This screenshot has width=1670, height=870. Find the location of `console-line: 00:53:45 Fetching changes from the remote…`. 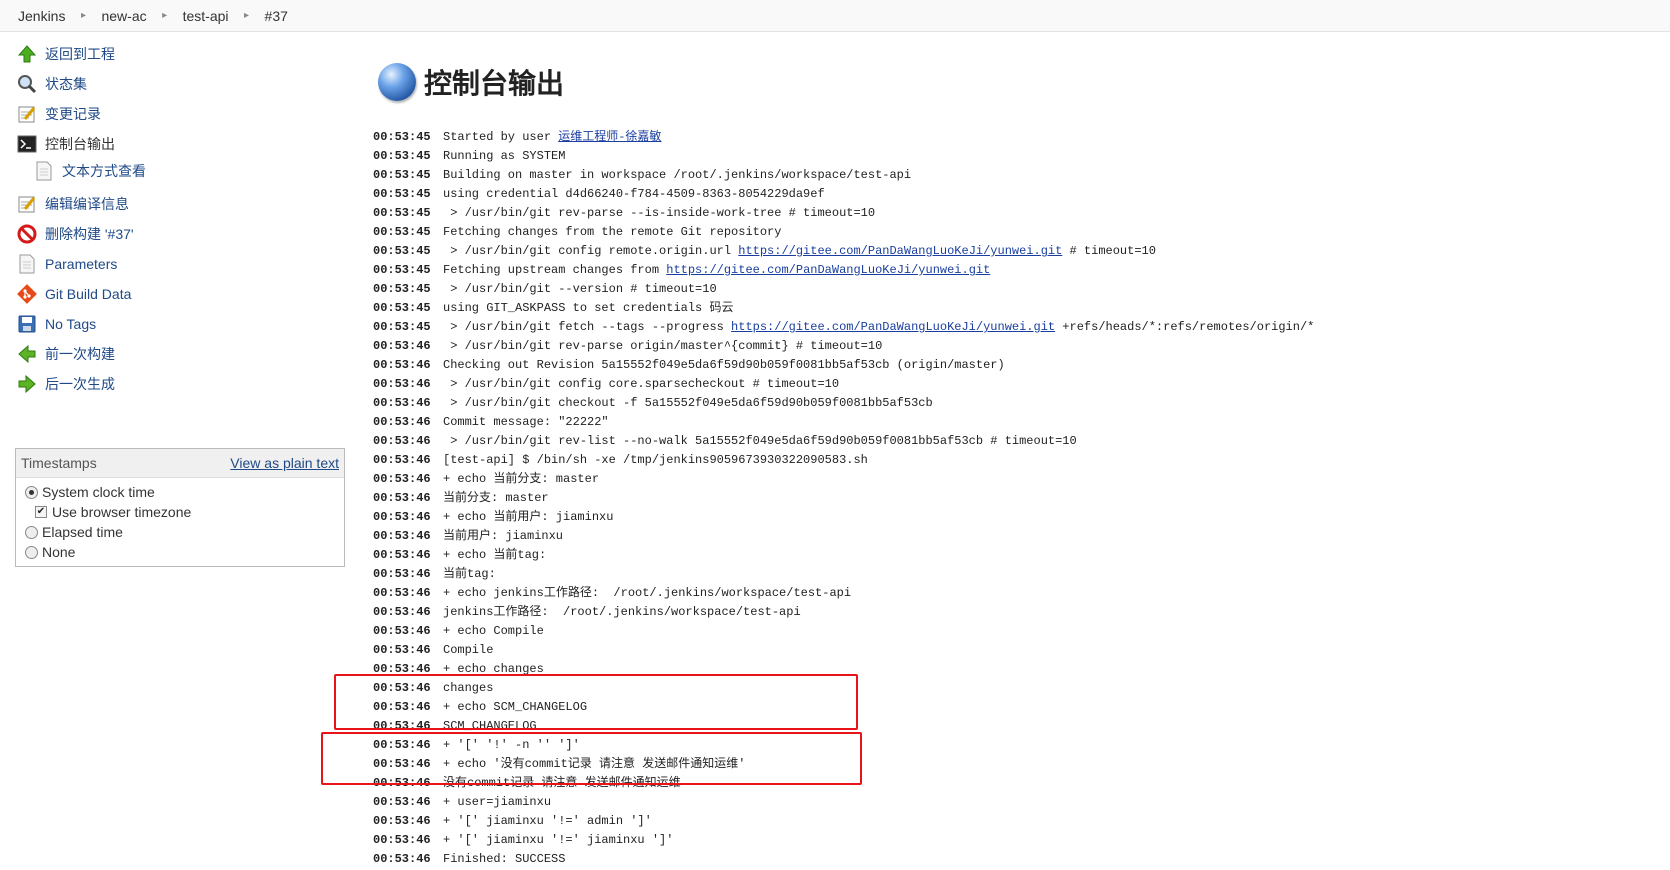

console-line: 00:53:45 Fetching changes from the remote… is located at coordinates (843, 232).